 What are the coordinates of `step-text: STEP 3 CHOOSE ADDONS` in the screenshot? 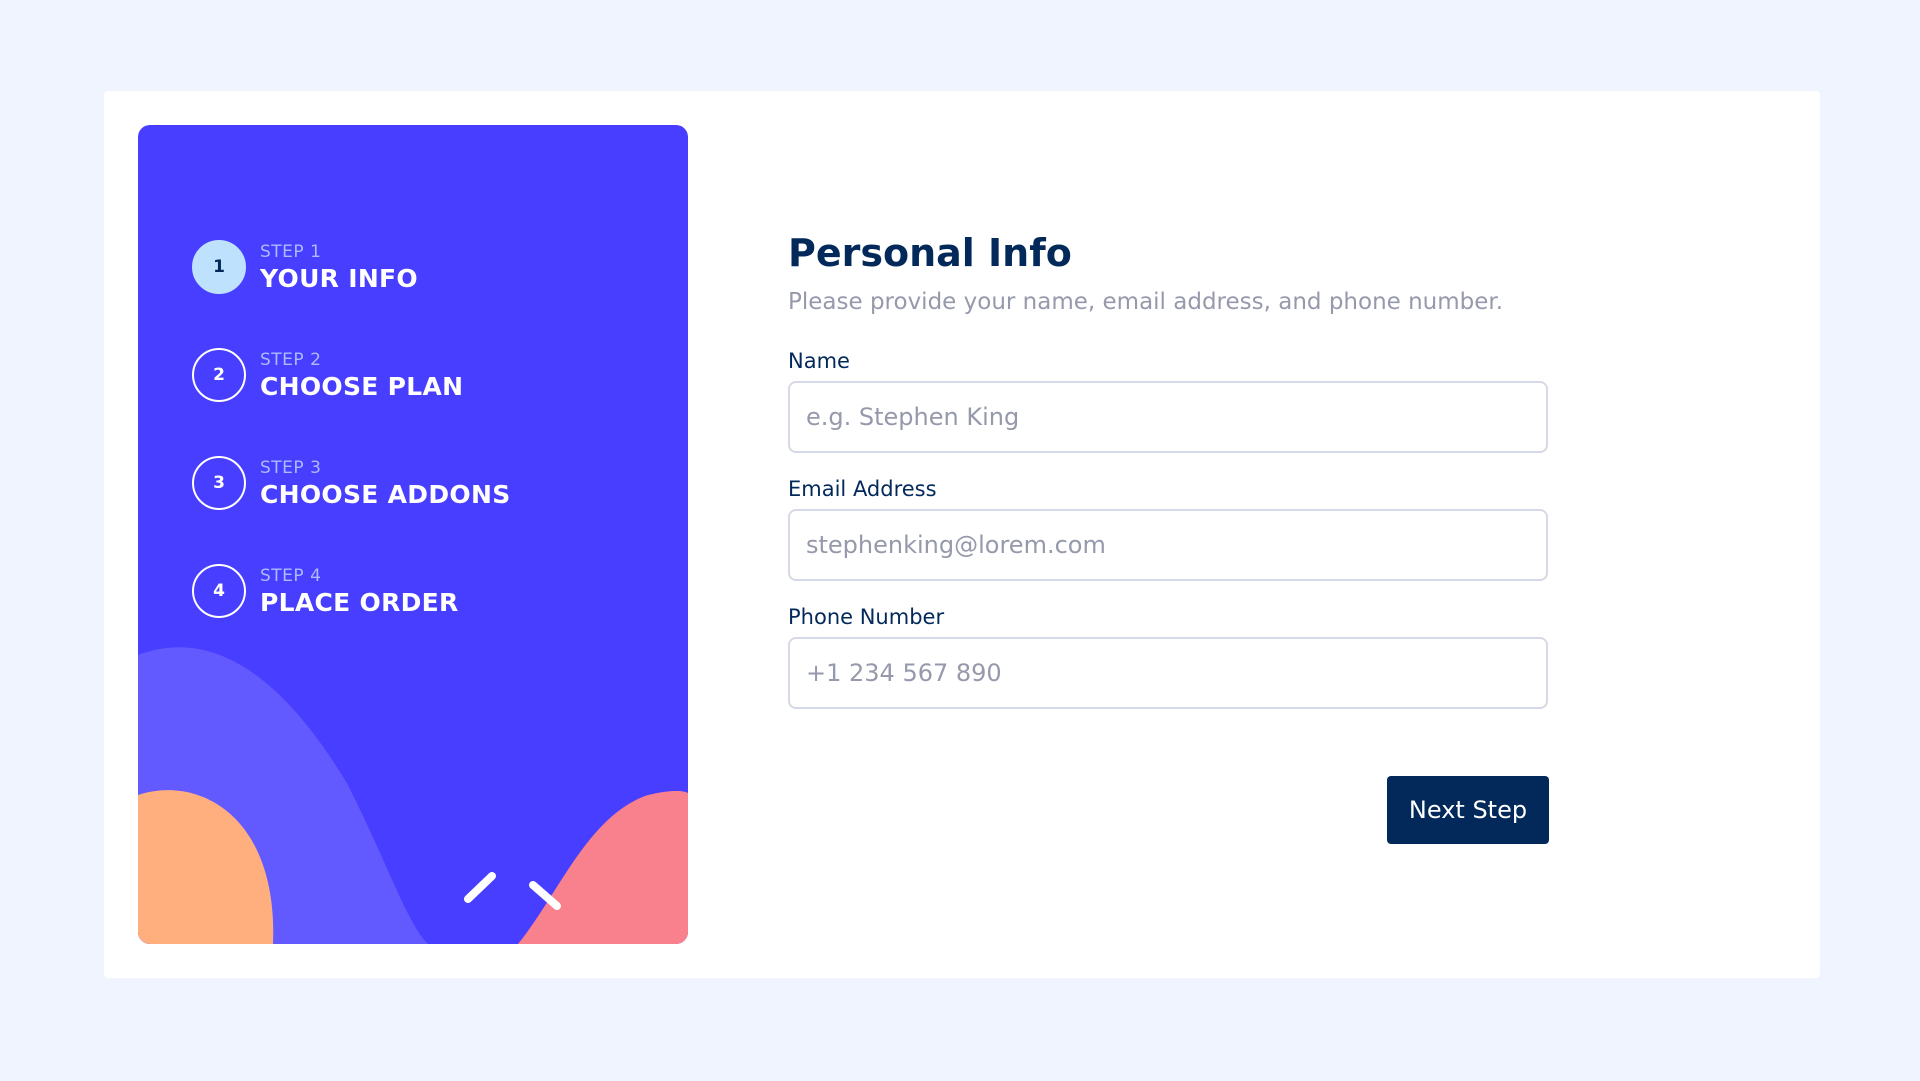 It's located at (385, 483).